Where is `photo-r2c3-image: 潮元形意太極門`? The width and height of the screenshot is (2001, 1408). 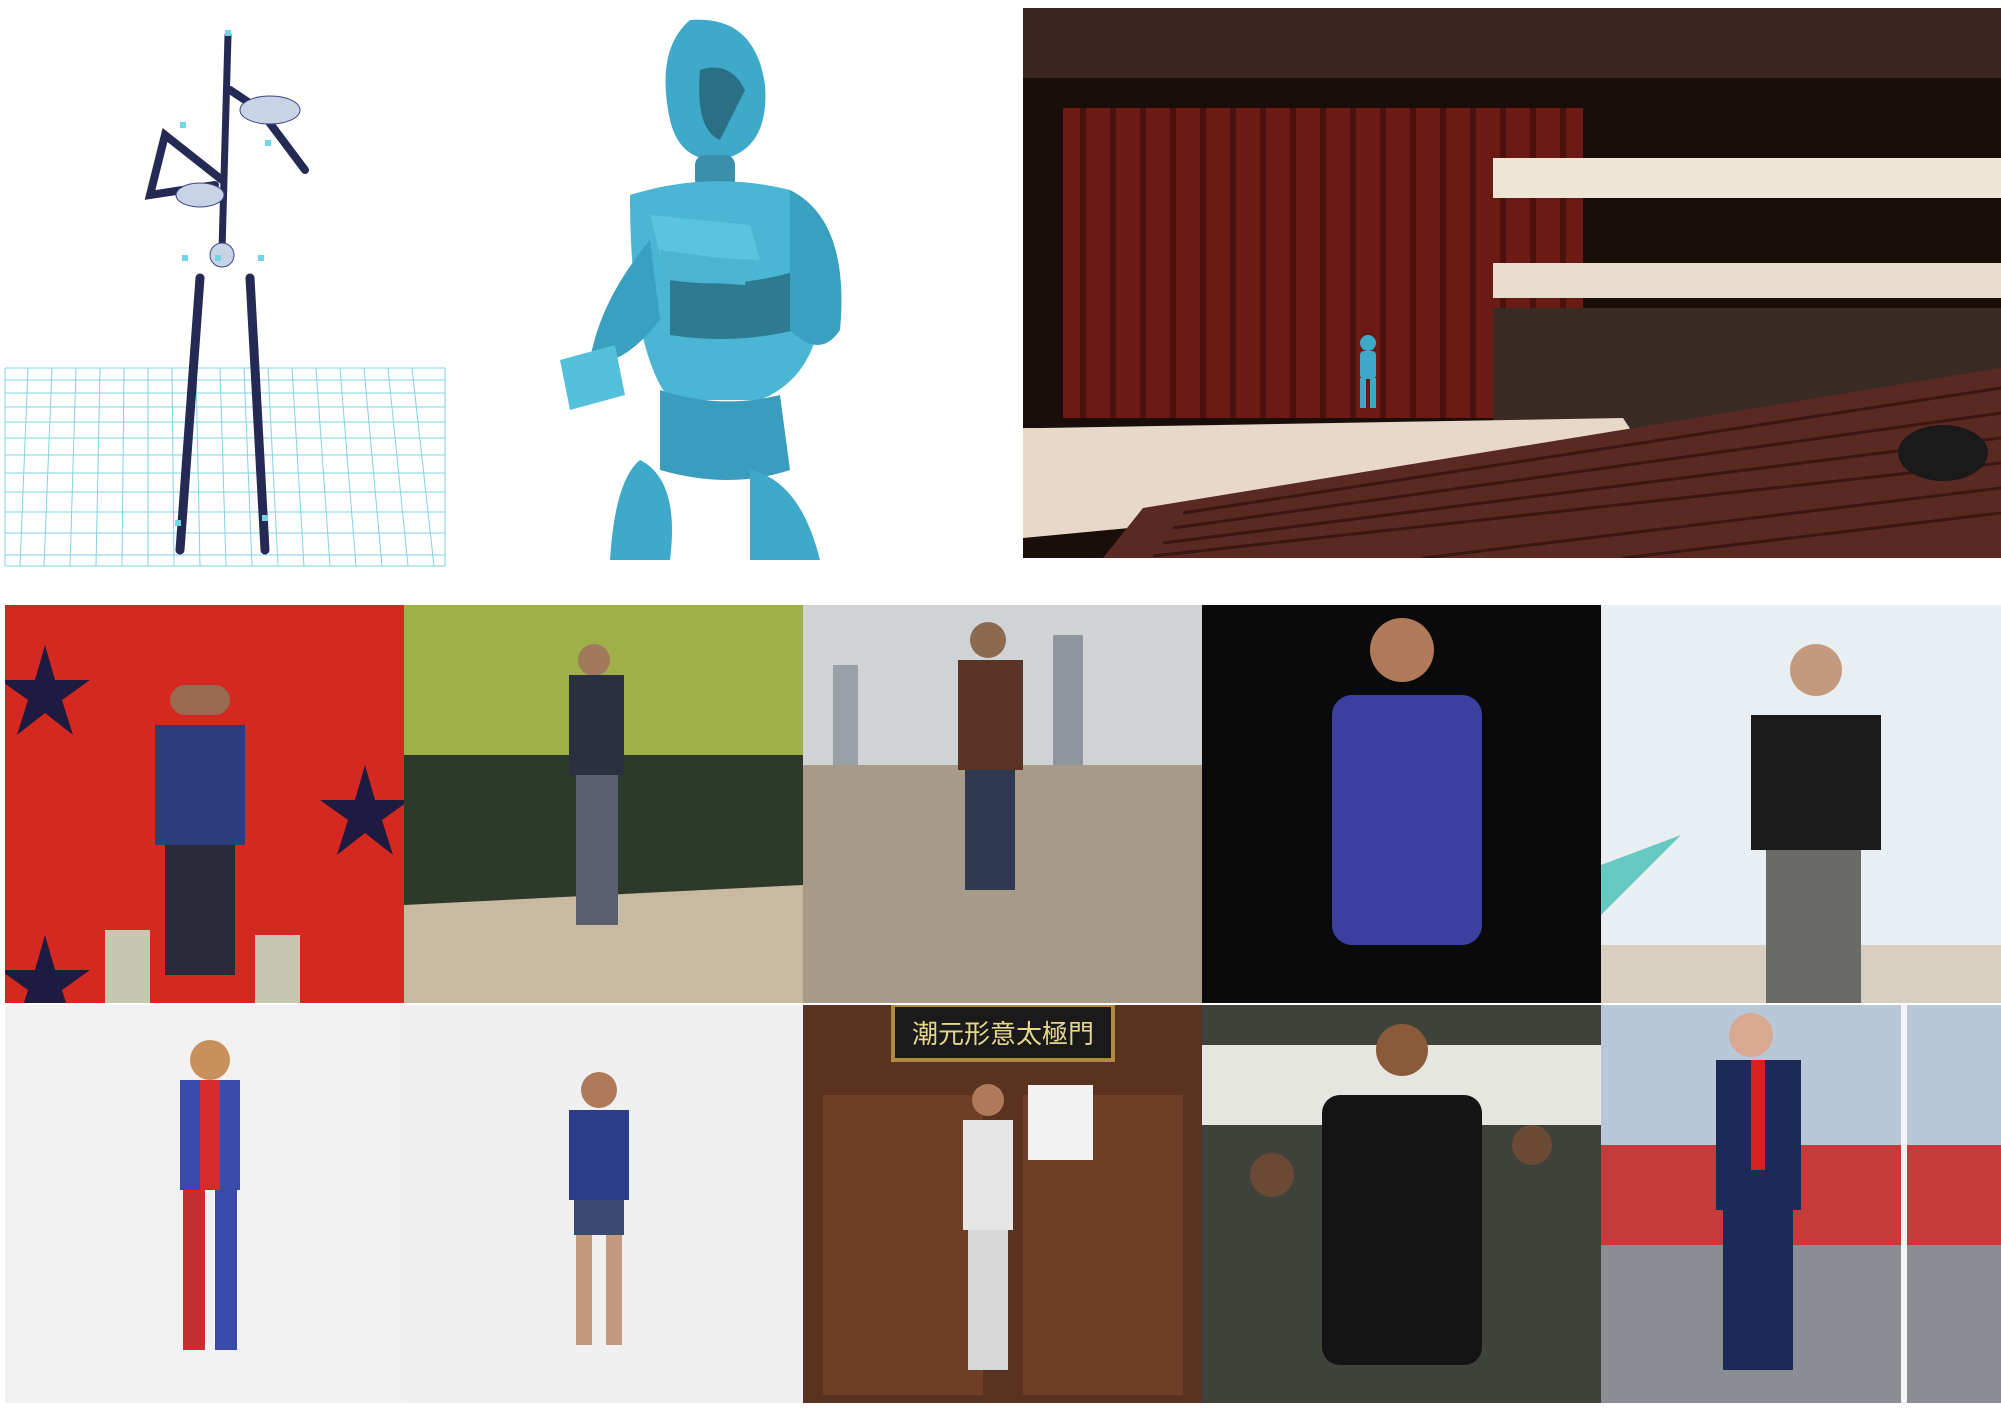
photo-r2c3-image: 潮元形意太極門 is located at coordinates (1002, 1204).